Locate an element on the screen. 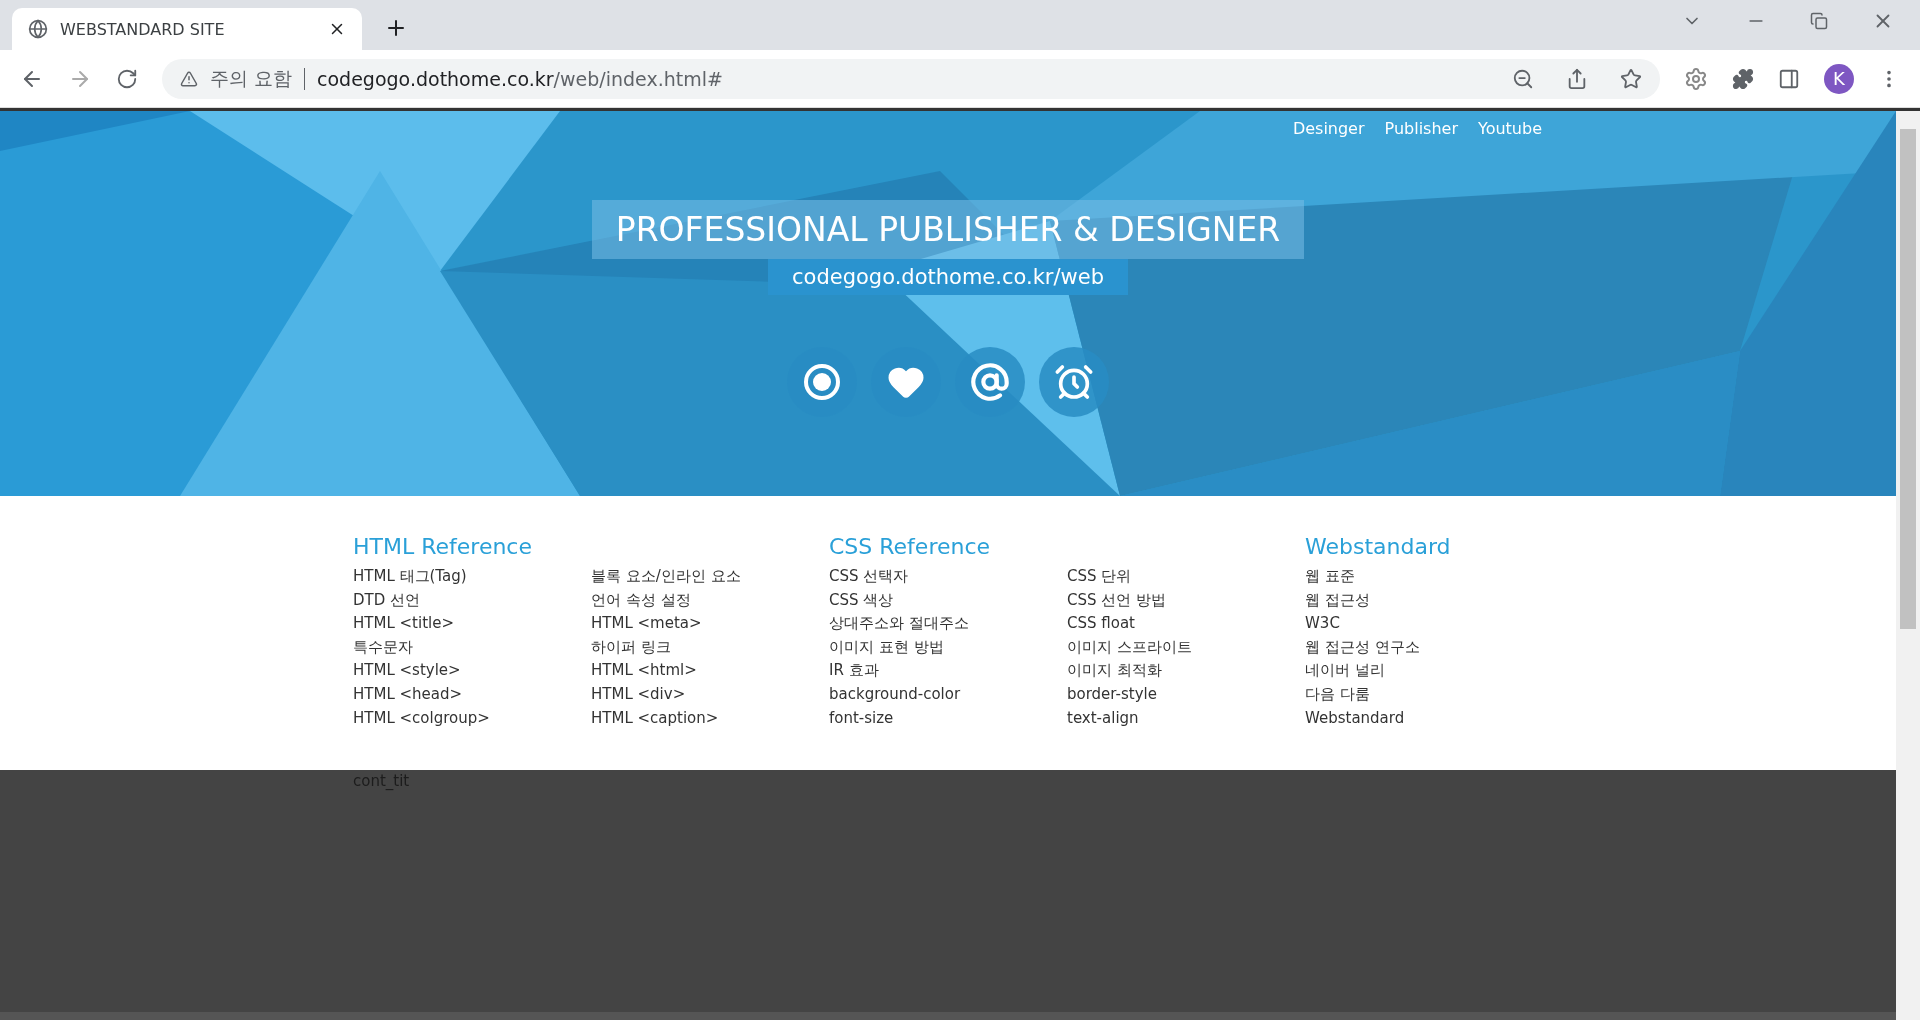 The width and height of the screenshot is (1920, 1020). url-text: codegogo.dothome.co.kr/web/index.html# is located at coordinates (520, 78).